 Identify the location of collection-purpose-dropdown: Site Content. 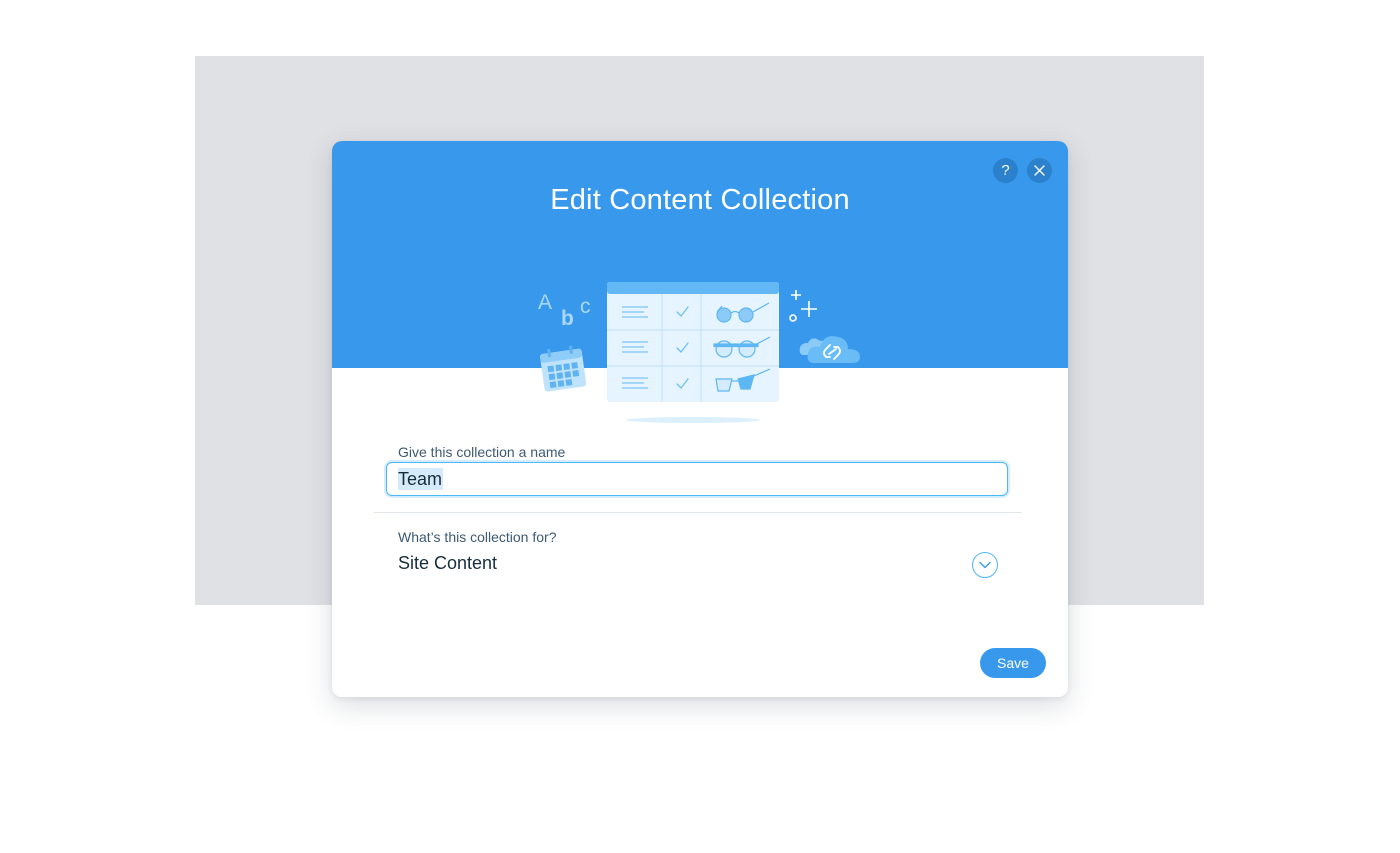
(698, 565).